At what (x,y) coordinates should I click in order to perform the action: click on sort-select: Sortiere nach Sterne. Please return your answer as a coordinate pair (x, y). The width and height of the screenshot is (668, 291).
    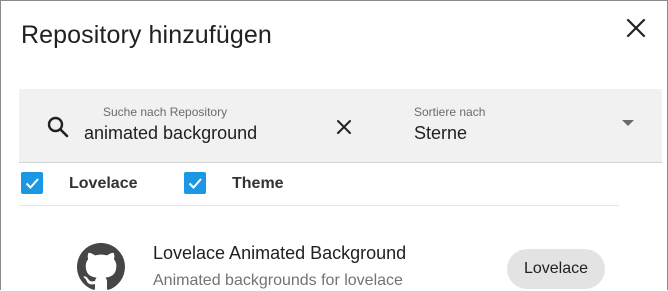
    Looking at the image, I should click on (528, 125).